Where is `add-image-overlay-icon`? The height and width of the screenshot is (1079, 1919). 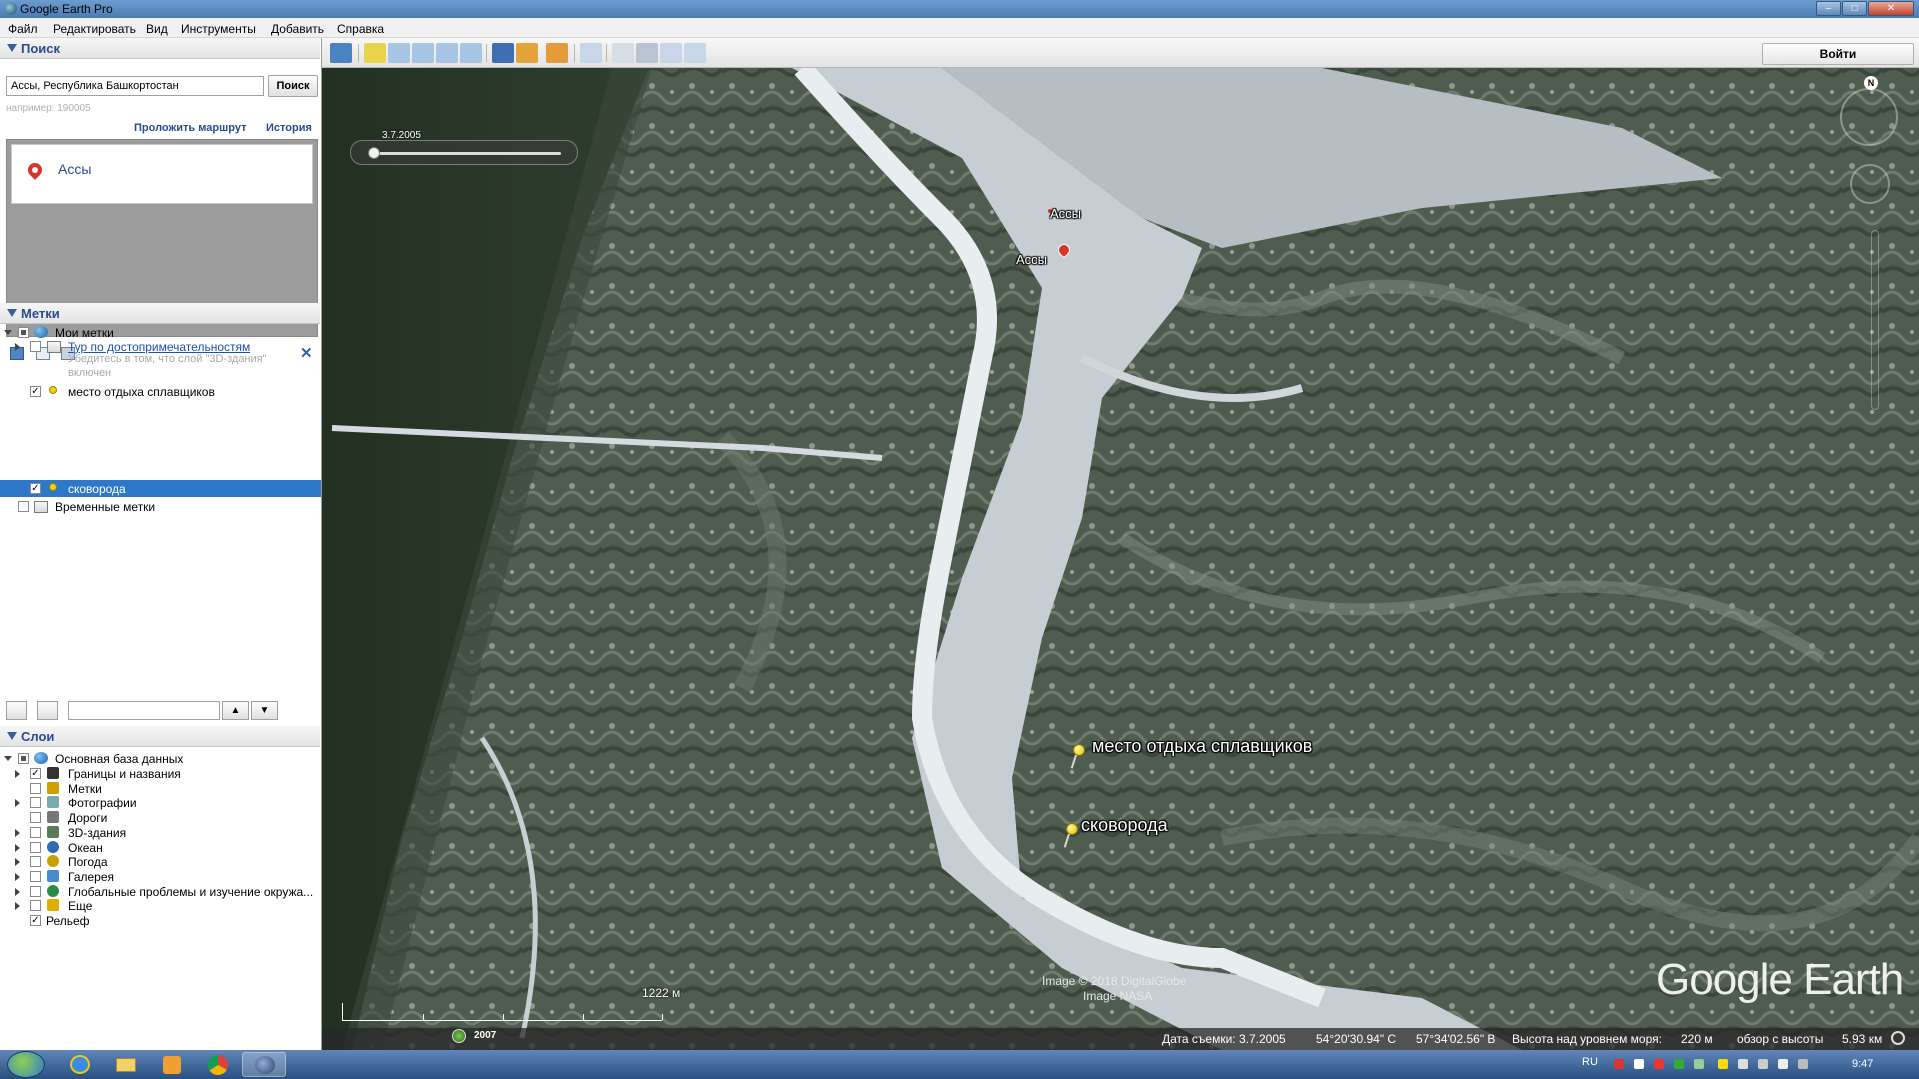 add-image-overlay-icon is located at coordinates (447, 53).